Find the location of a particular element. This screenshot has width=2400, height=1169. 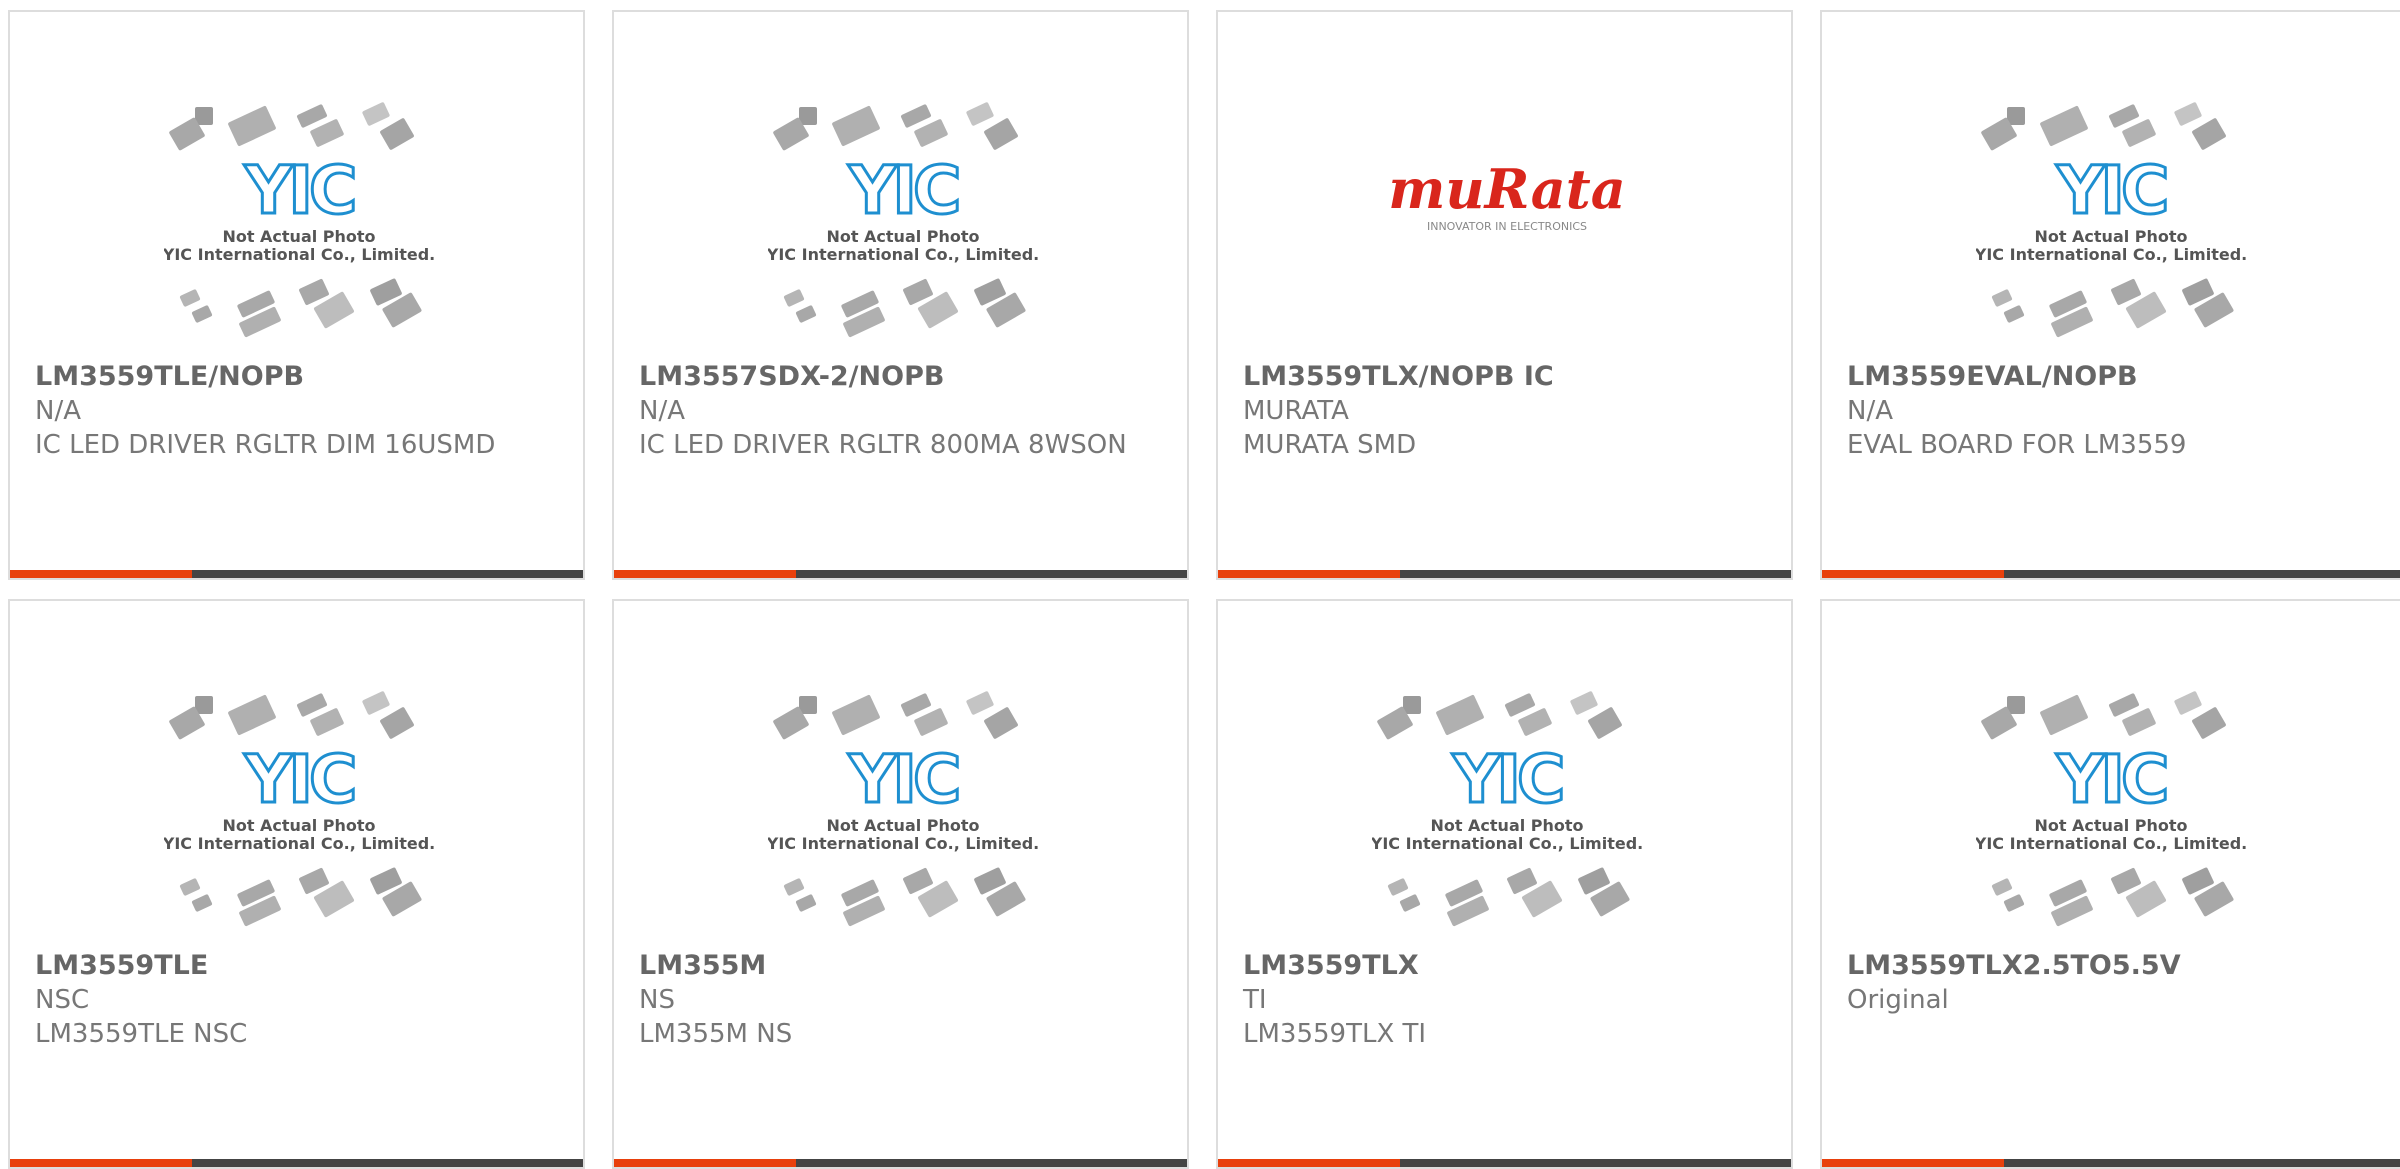

svg-text: INNOVATOR IN ELECTRONICS is located at coordinates (1506, 226).